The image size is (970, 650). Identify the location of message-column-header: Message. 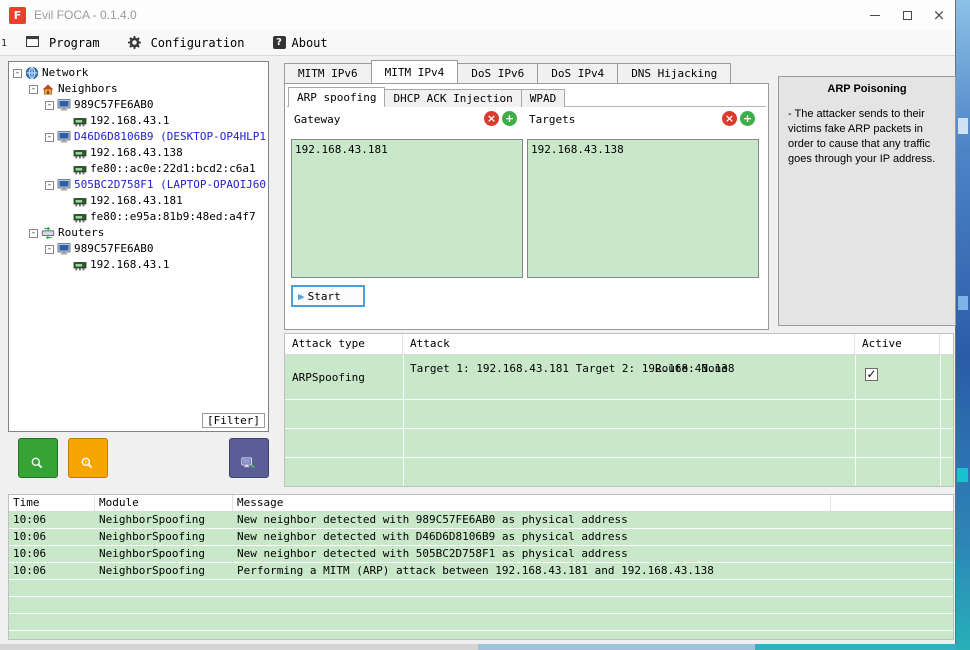
(532, 503).